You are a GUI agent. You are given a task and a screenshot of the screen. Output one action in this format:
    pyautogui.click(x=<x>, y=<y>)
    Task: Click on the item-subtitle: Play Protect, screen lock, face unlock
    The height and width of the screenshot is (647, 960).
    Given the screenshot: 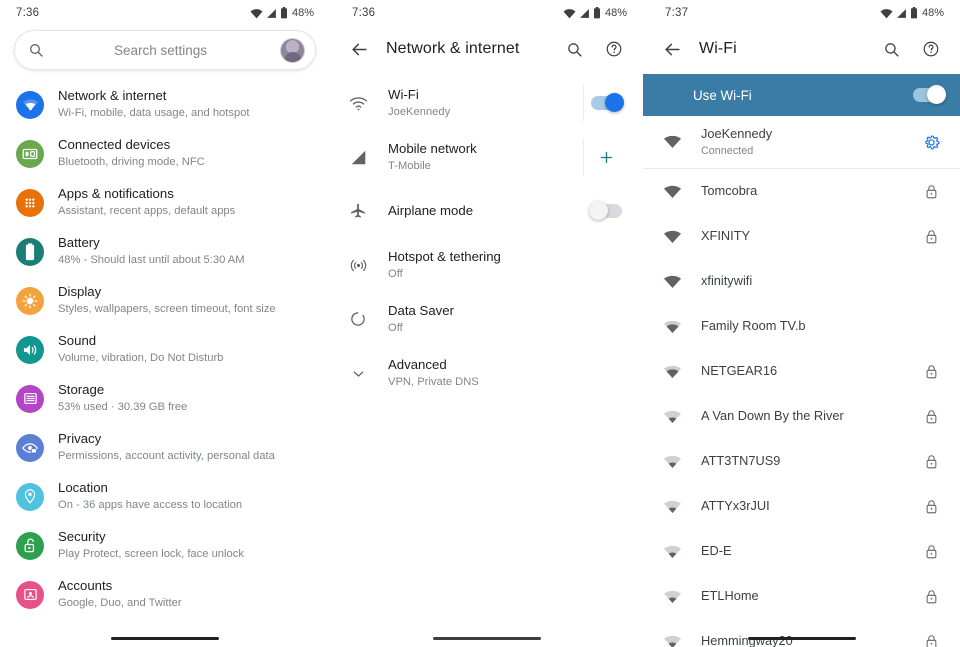 What is the action you would take?
    pyautogui.click(x=151, y=553)
    